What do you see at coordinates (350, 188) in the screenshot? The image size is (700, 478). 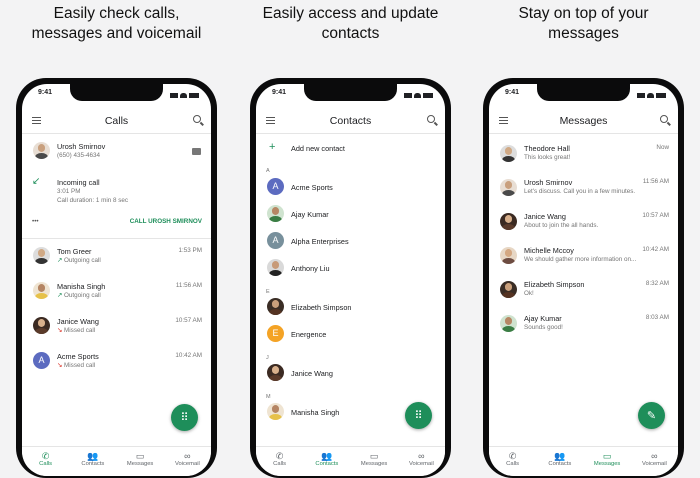 I see `contact-row: A Acme Sports` at bounding box center [350, 188].